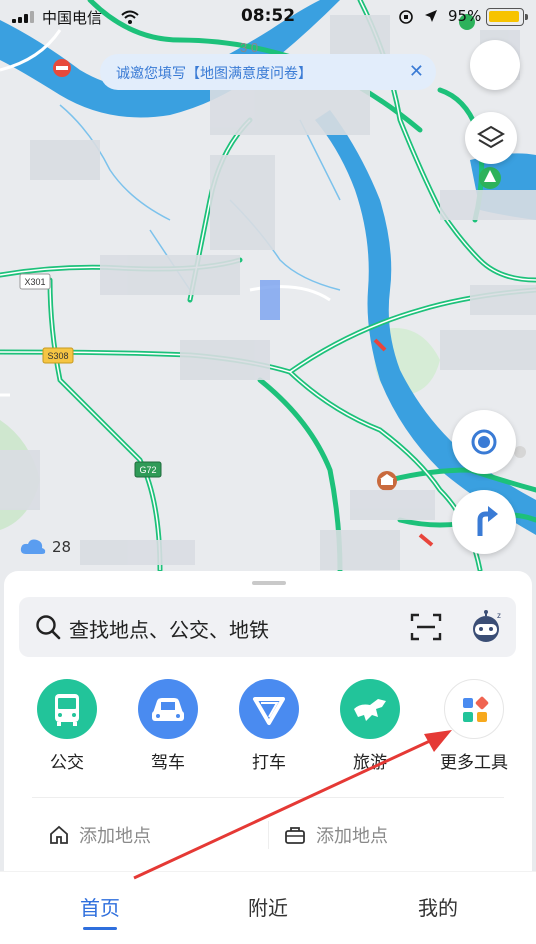  I want to click on layers-icon, so click(491, 137).